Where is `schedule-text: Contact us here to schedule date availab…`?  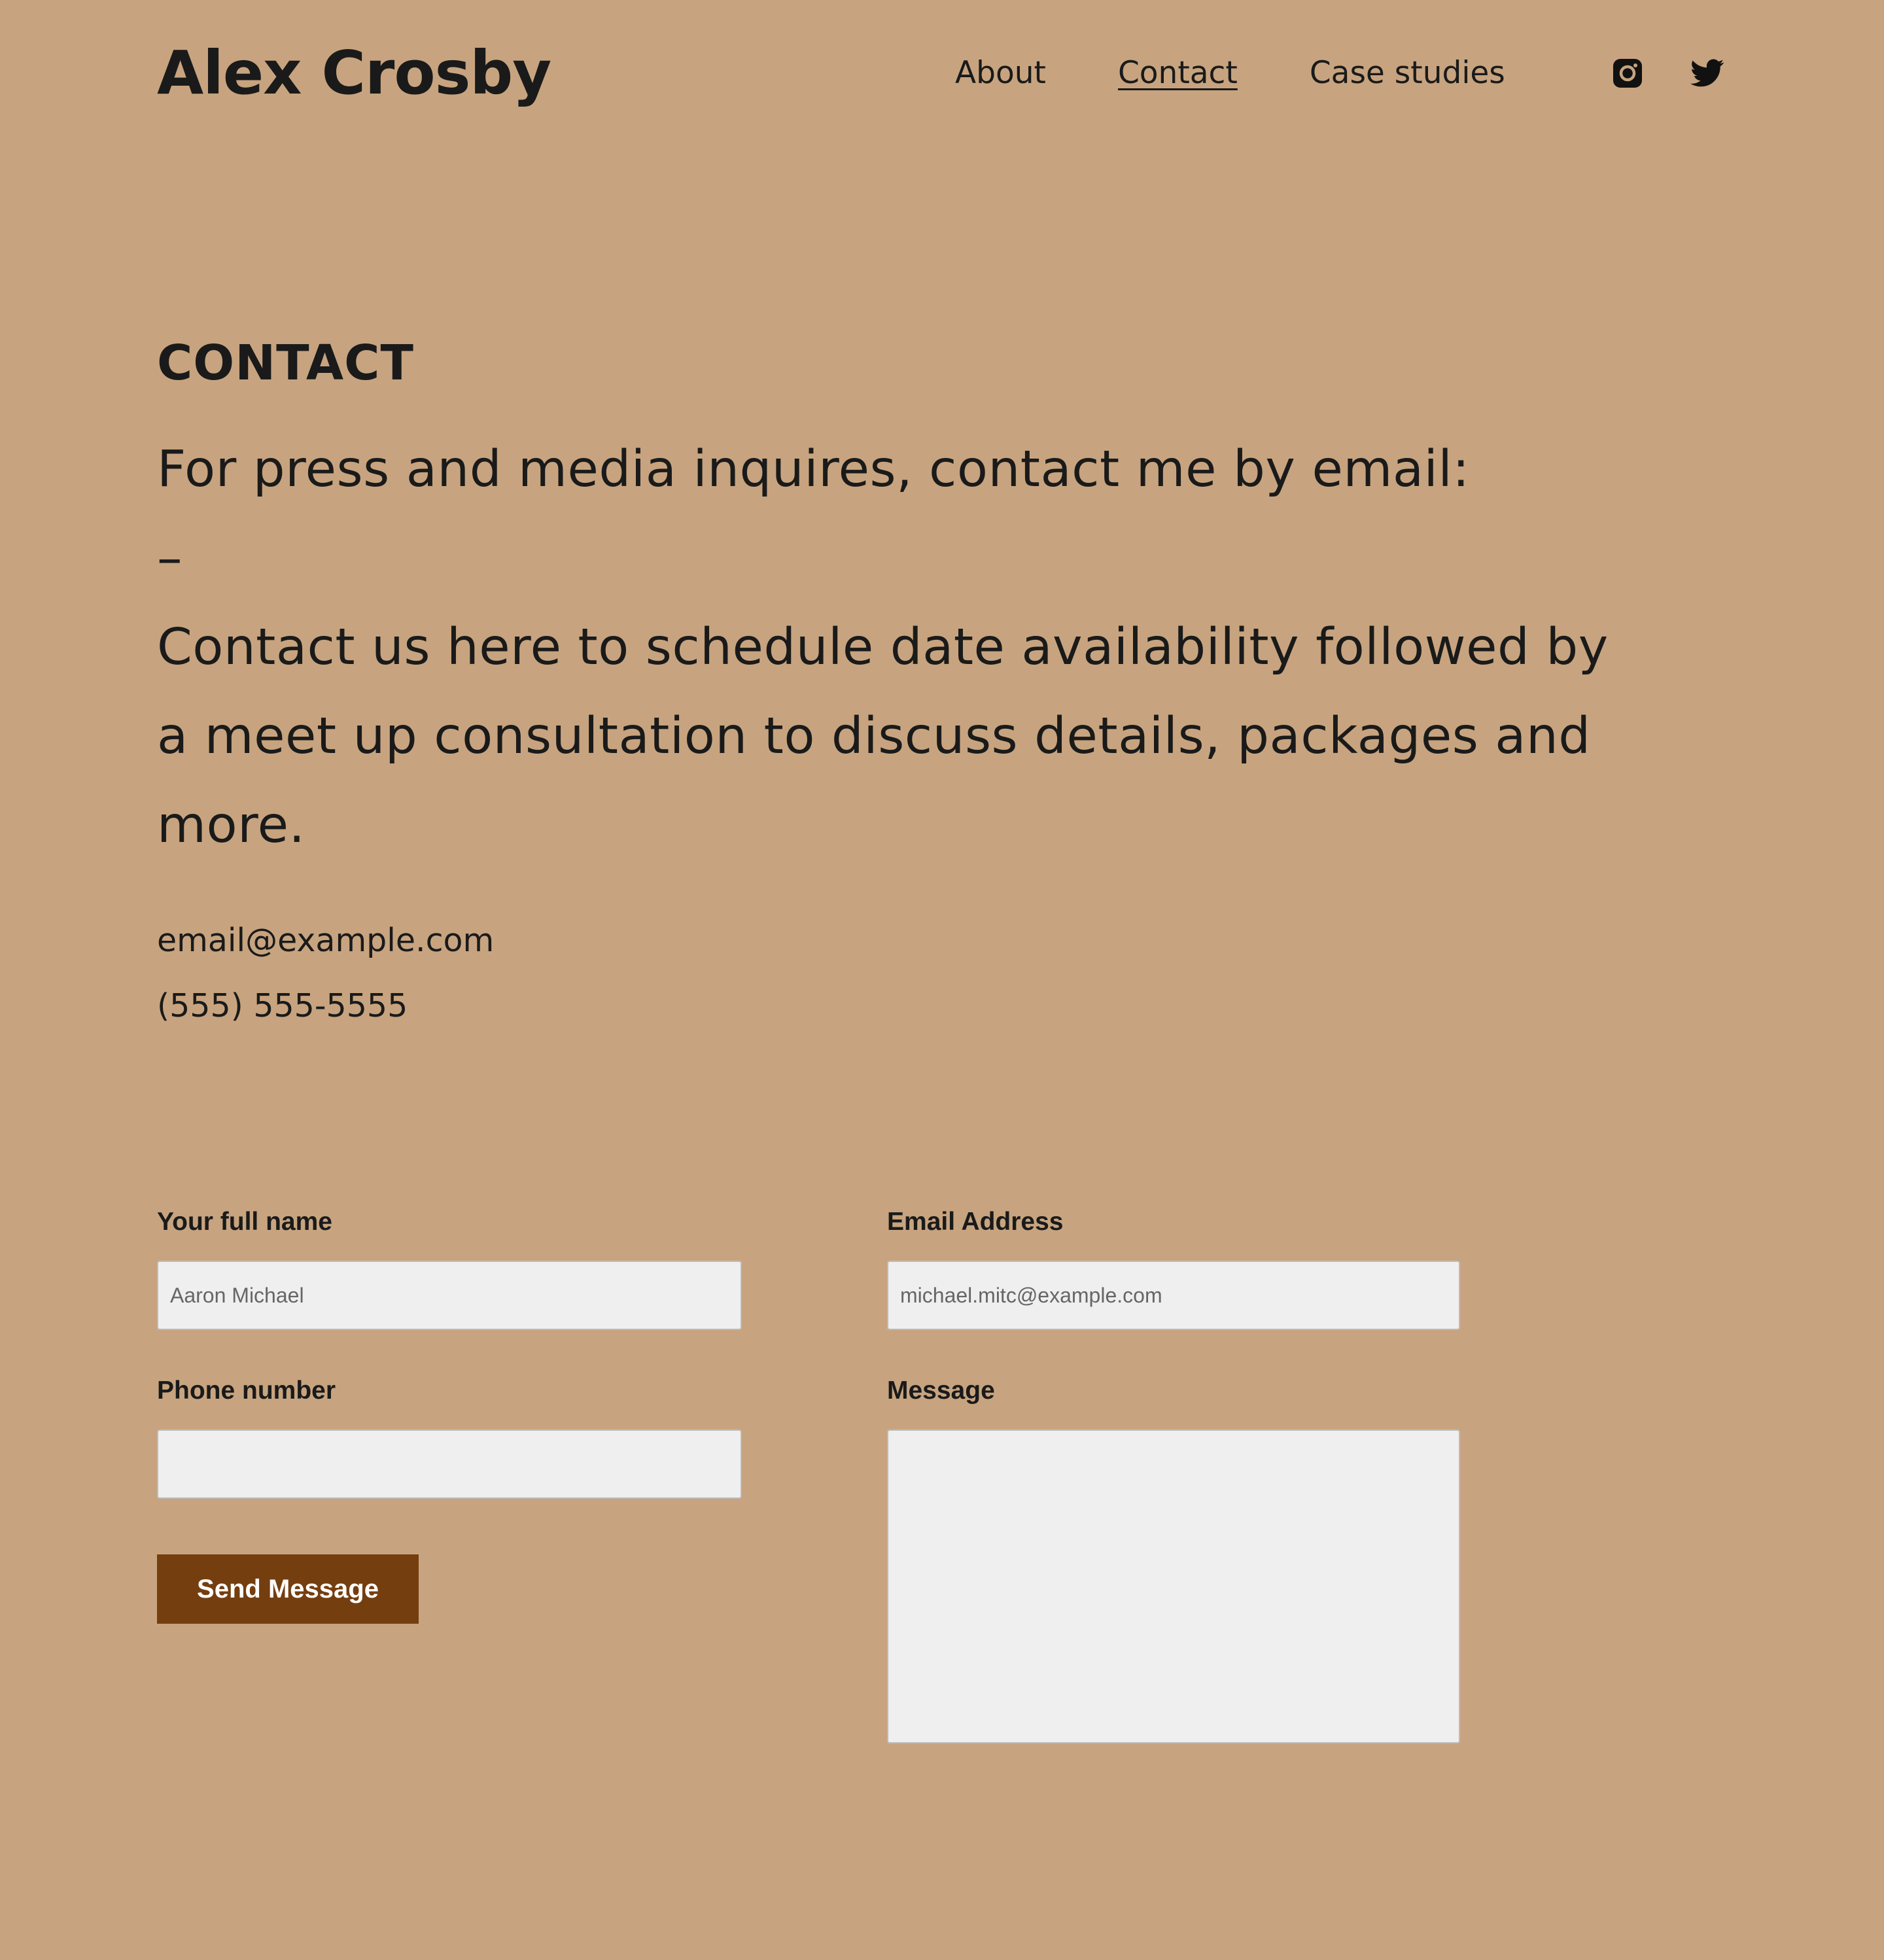 schedule-text: Contact us here to schedule date availab… is located at coordinates (883, 736).